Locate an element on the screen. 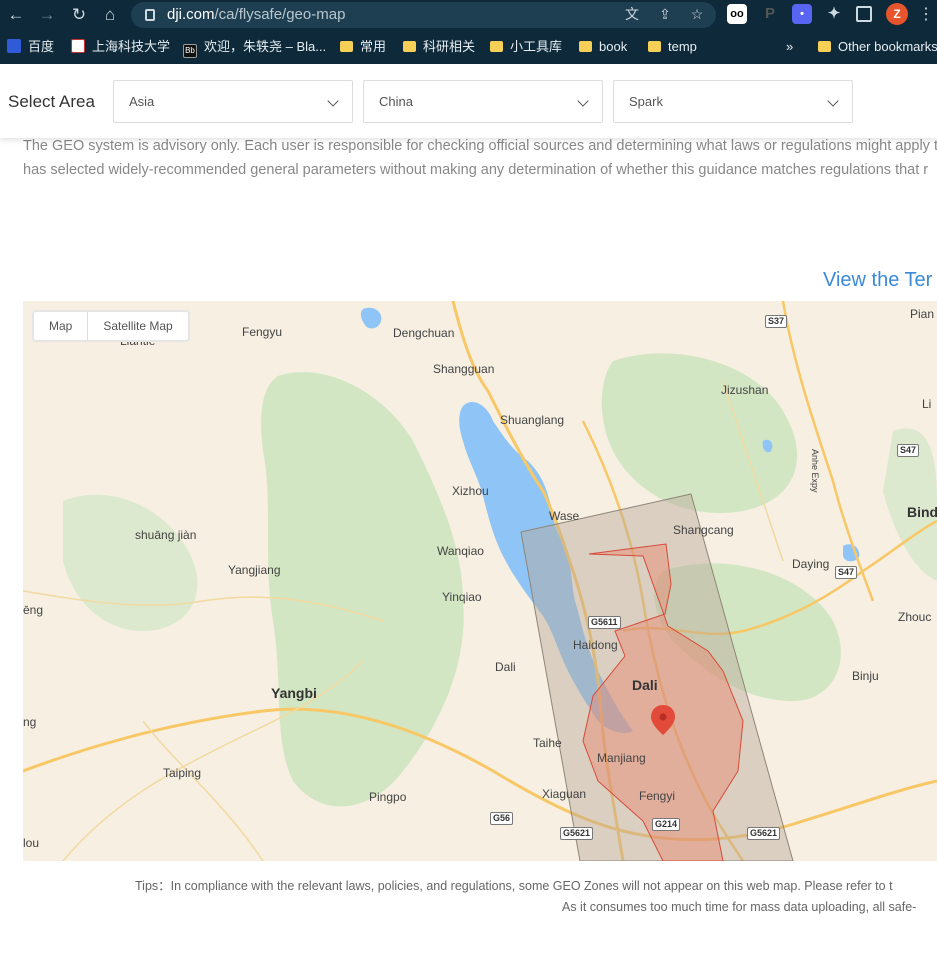 This screenshot has width=937, height=964. menu-icon: ⋮ is located at coordinates (926, 15).